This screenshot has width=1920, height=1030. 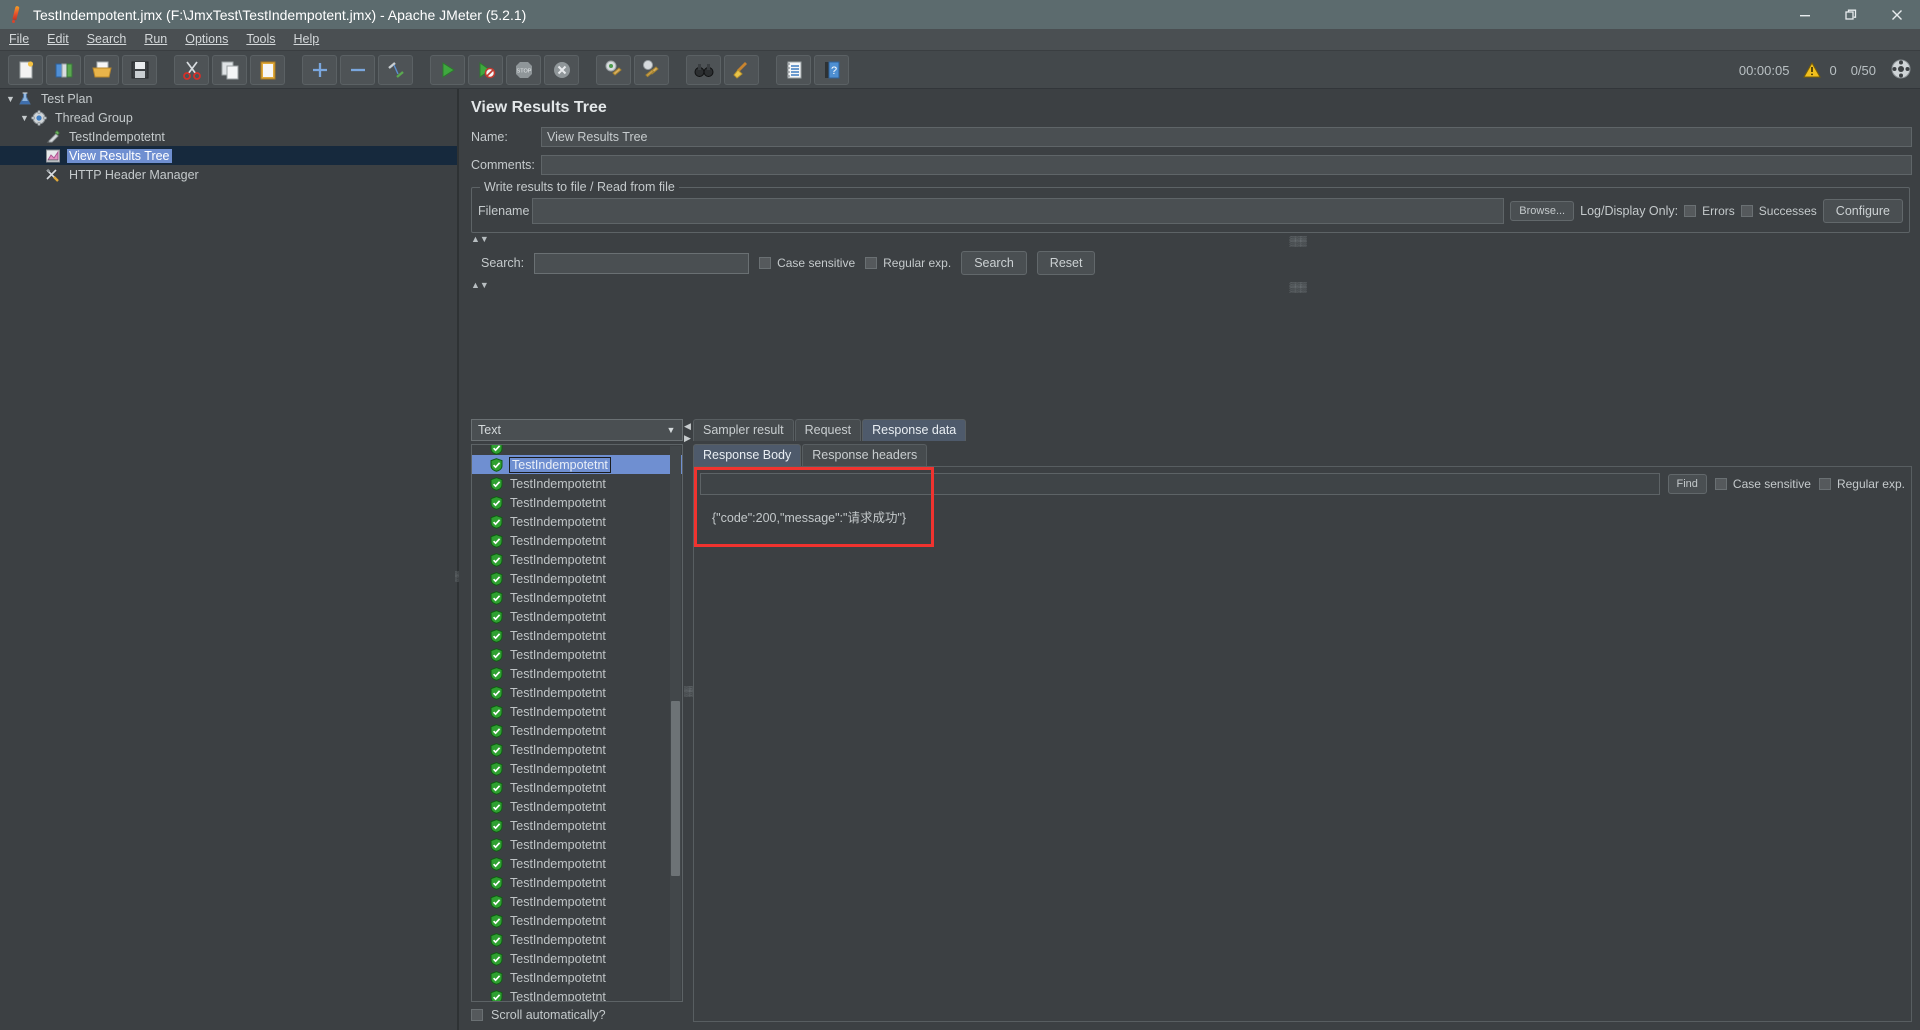 What do you see at coordinates (561, 69) in the screenshot?
I see `shutdown-button` at bounding box center [561, 69].